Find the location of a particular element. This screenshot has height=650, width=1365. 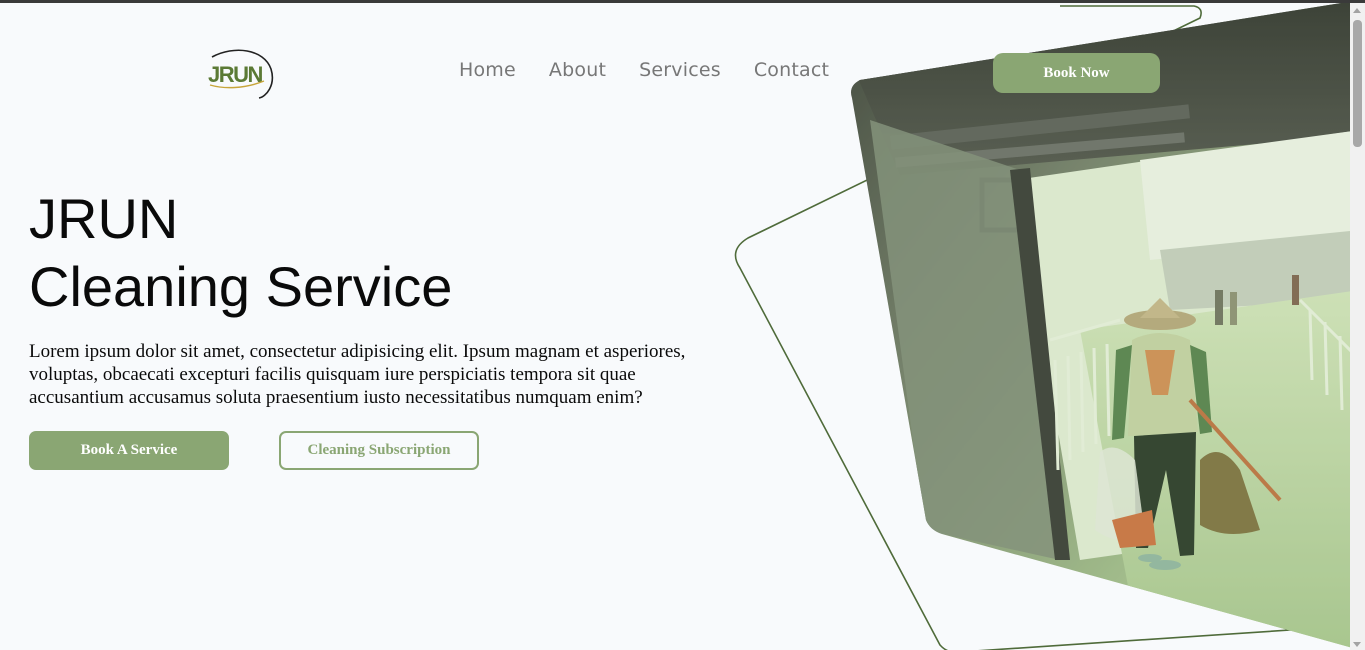

hero-title: JRUN Cleaning Service is located at coordinates (240, 253).